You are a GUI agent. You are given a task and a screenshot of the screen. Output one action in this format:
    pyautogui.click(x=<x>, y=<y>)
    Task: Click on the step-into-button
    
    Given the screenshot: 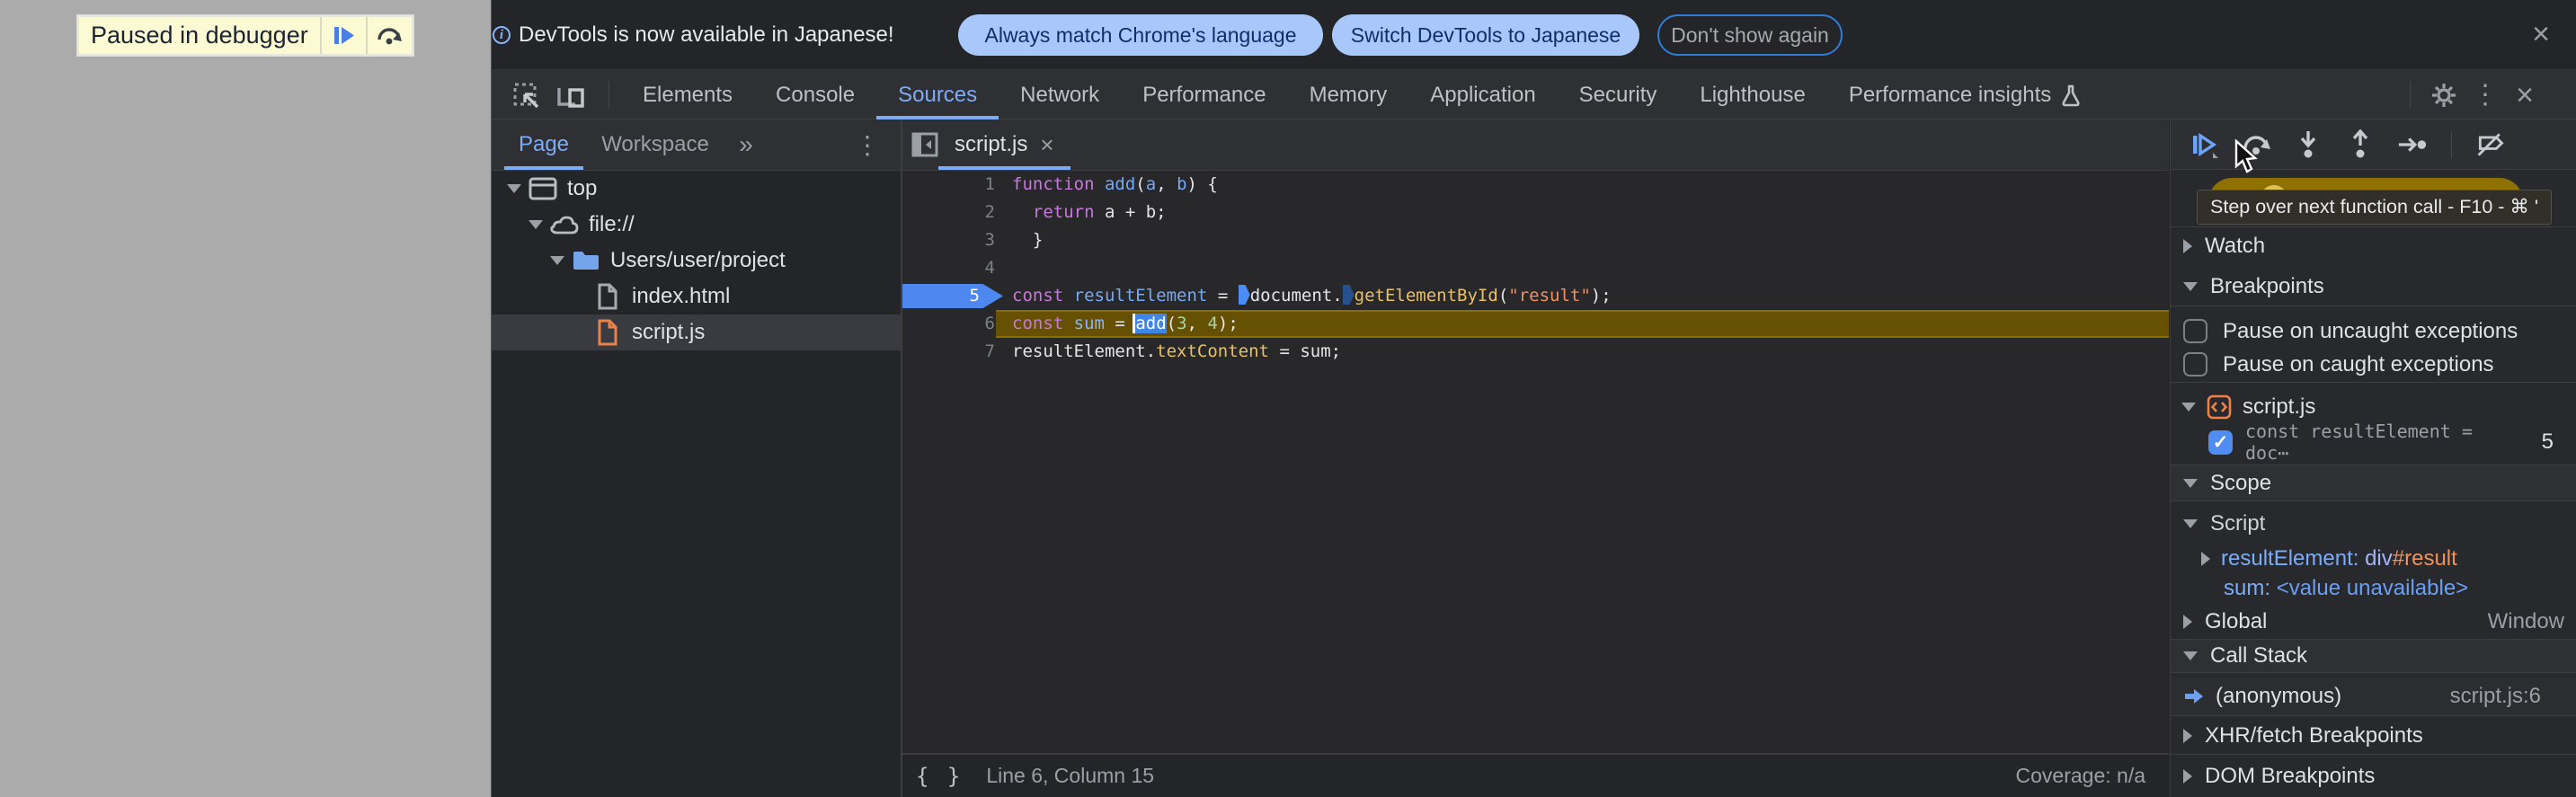 What is the action you would take?
    pyautogui.click(x=2308, y=144)
    